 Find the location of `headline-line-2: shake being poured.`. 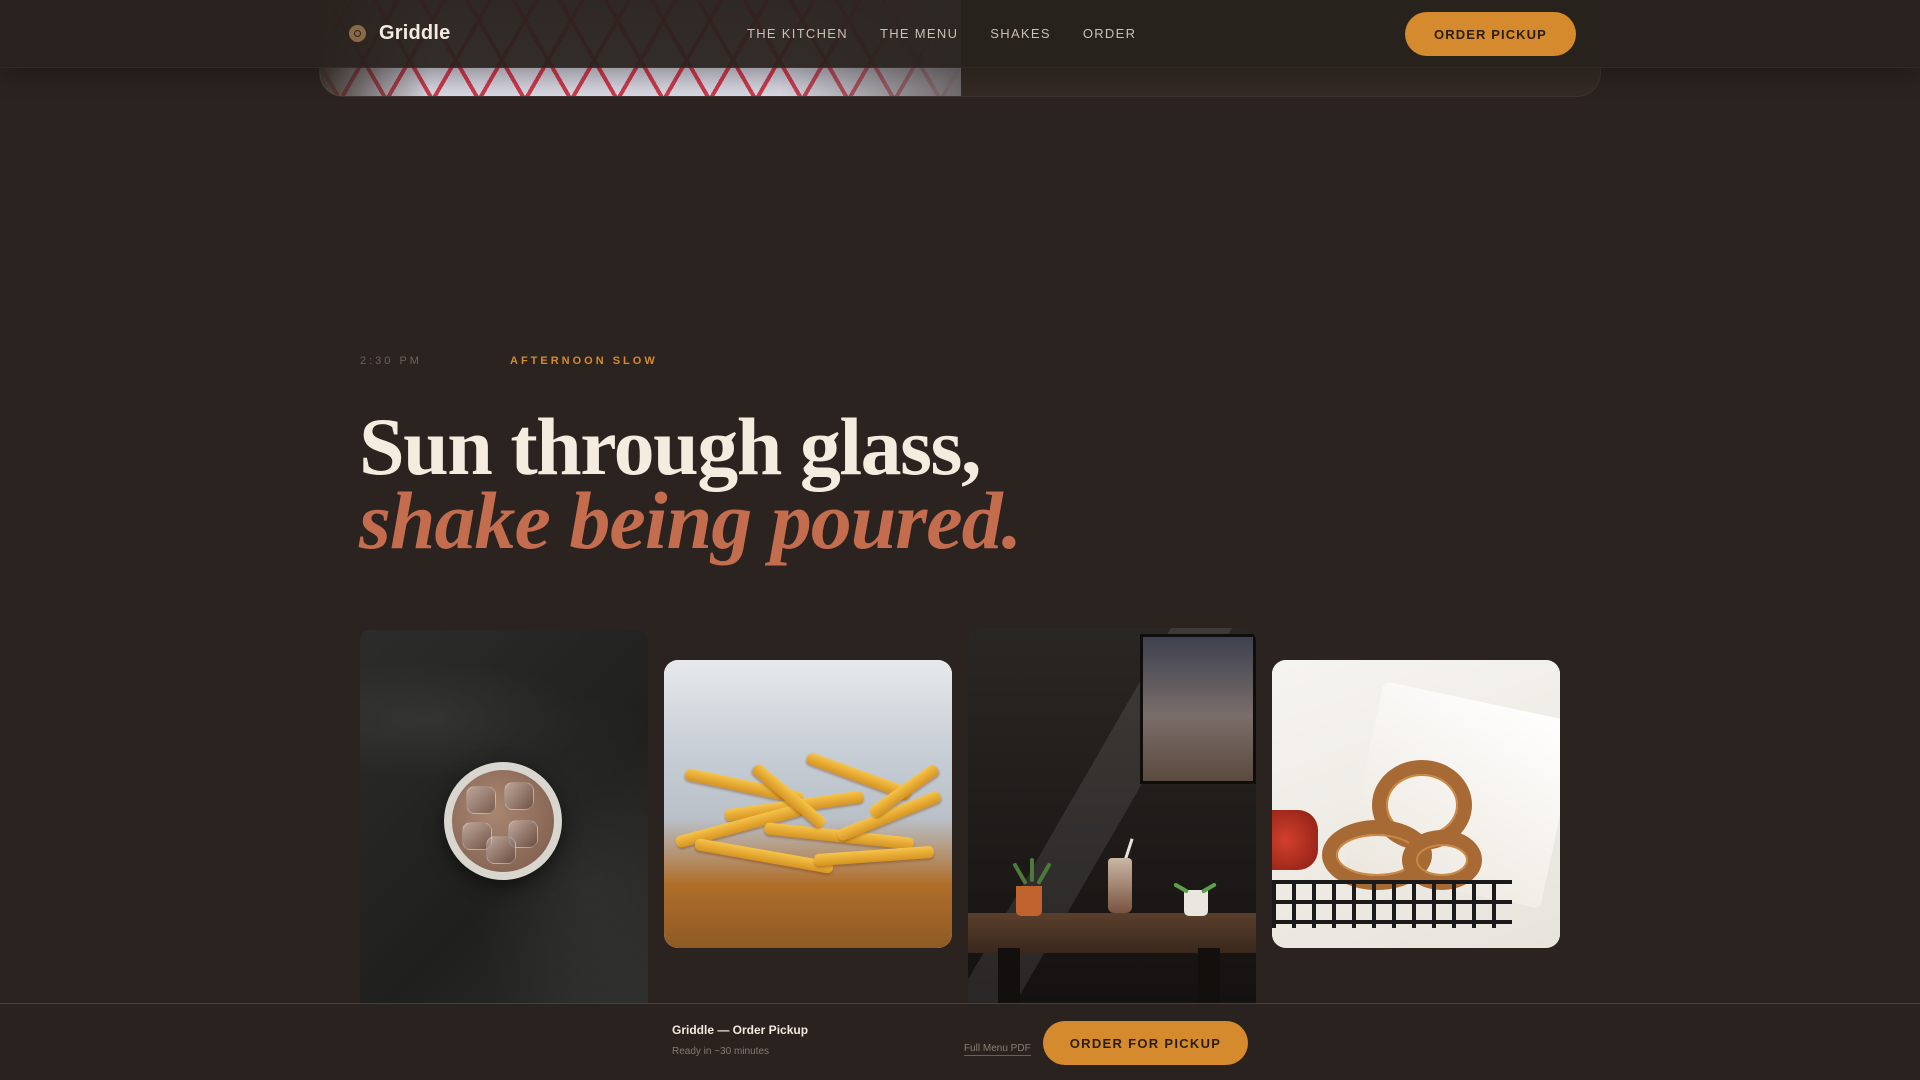

headline-line-2: shake being poured. is located at coordinates (690, 520).